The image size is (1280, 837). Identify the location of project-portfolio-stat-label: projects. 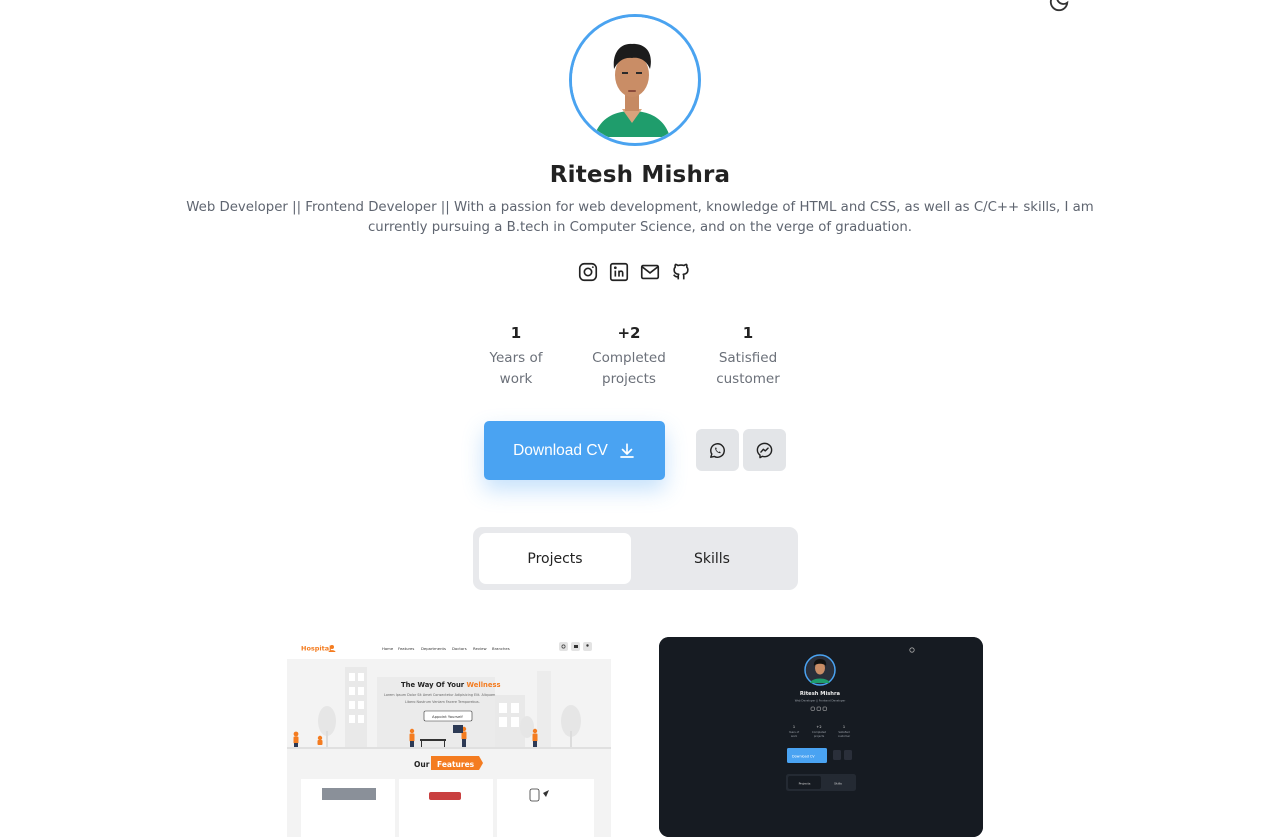
(819, 736).